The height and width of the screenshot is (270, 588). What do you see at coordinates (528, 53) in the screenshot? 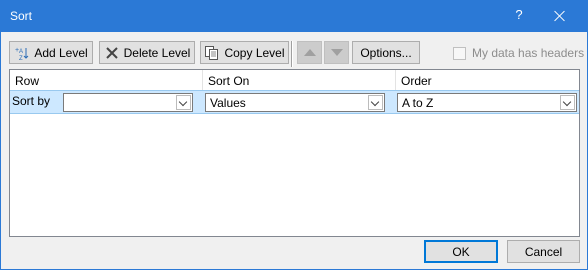
I see `my-data-has-headers-label: My data has headers` at bounding box center [528, 53].